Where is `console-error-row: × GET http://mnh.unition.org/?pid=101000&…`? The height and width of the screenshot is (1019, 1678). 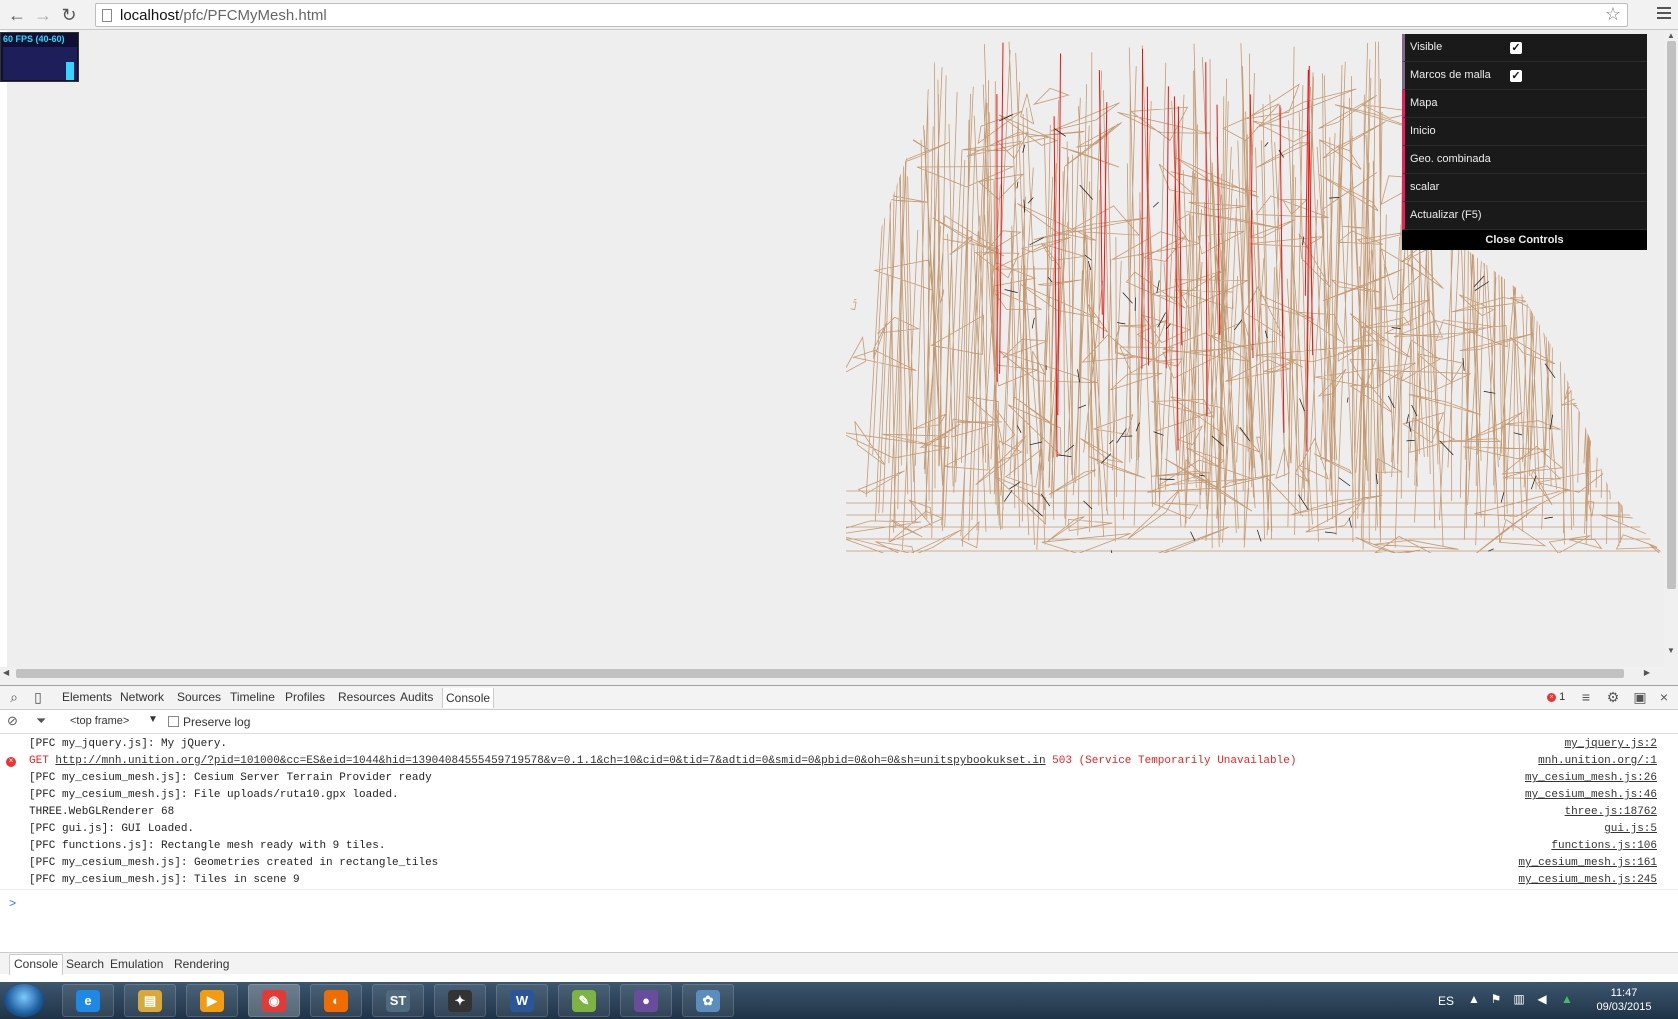 console-error-row: × GET http://mnh.unition.org/?pid=101000&… is located at coordinates (839, 761).